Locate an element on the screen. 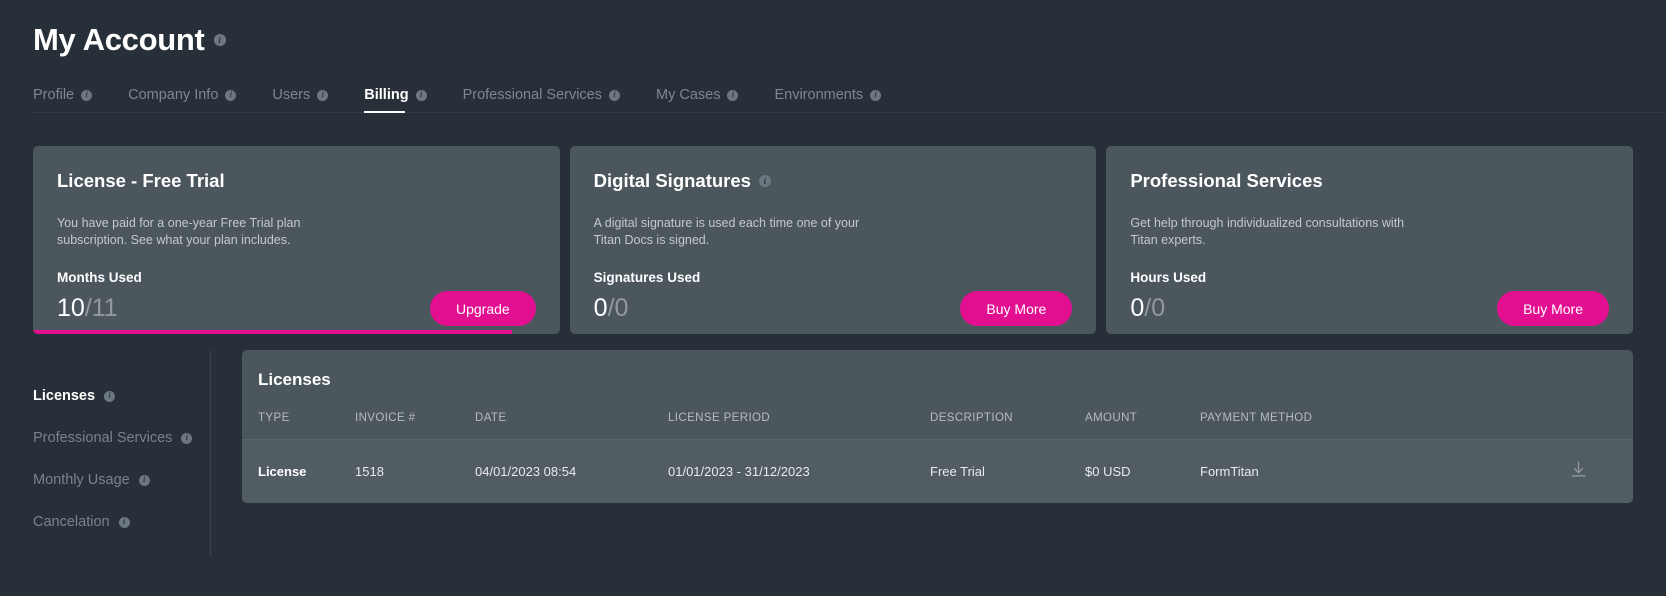  column-header-payment-method: PAYMENT METHOD is located at coordinates (1361, 426).